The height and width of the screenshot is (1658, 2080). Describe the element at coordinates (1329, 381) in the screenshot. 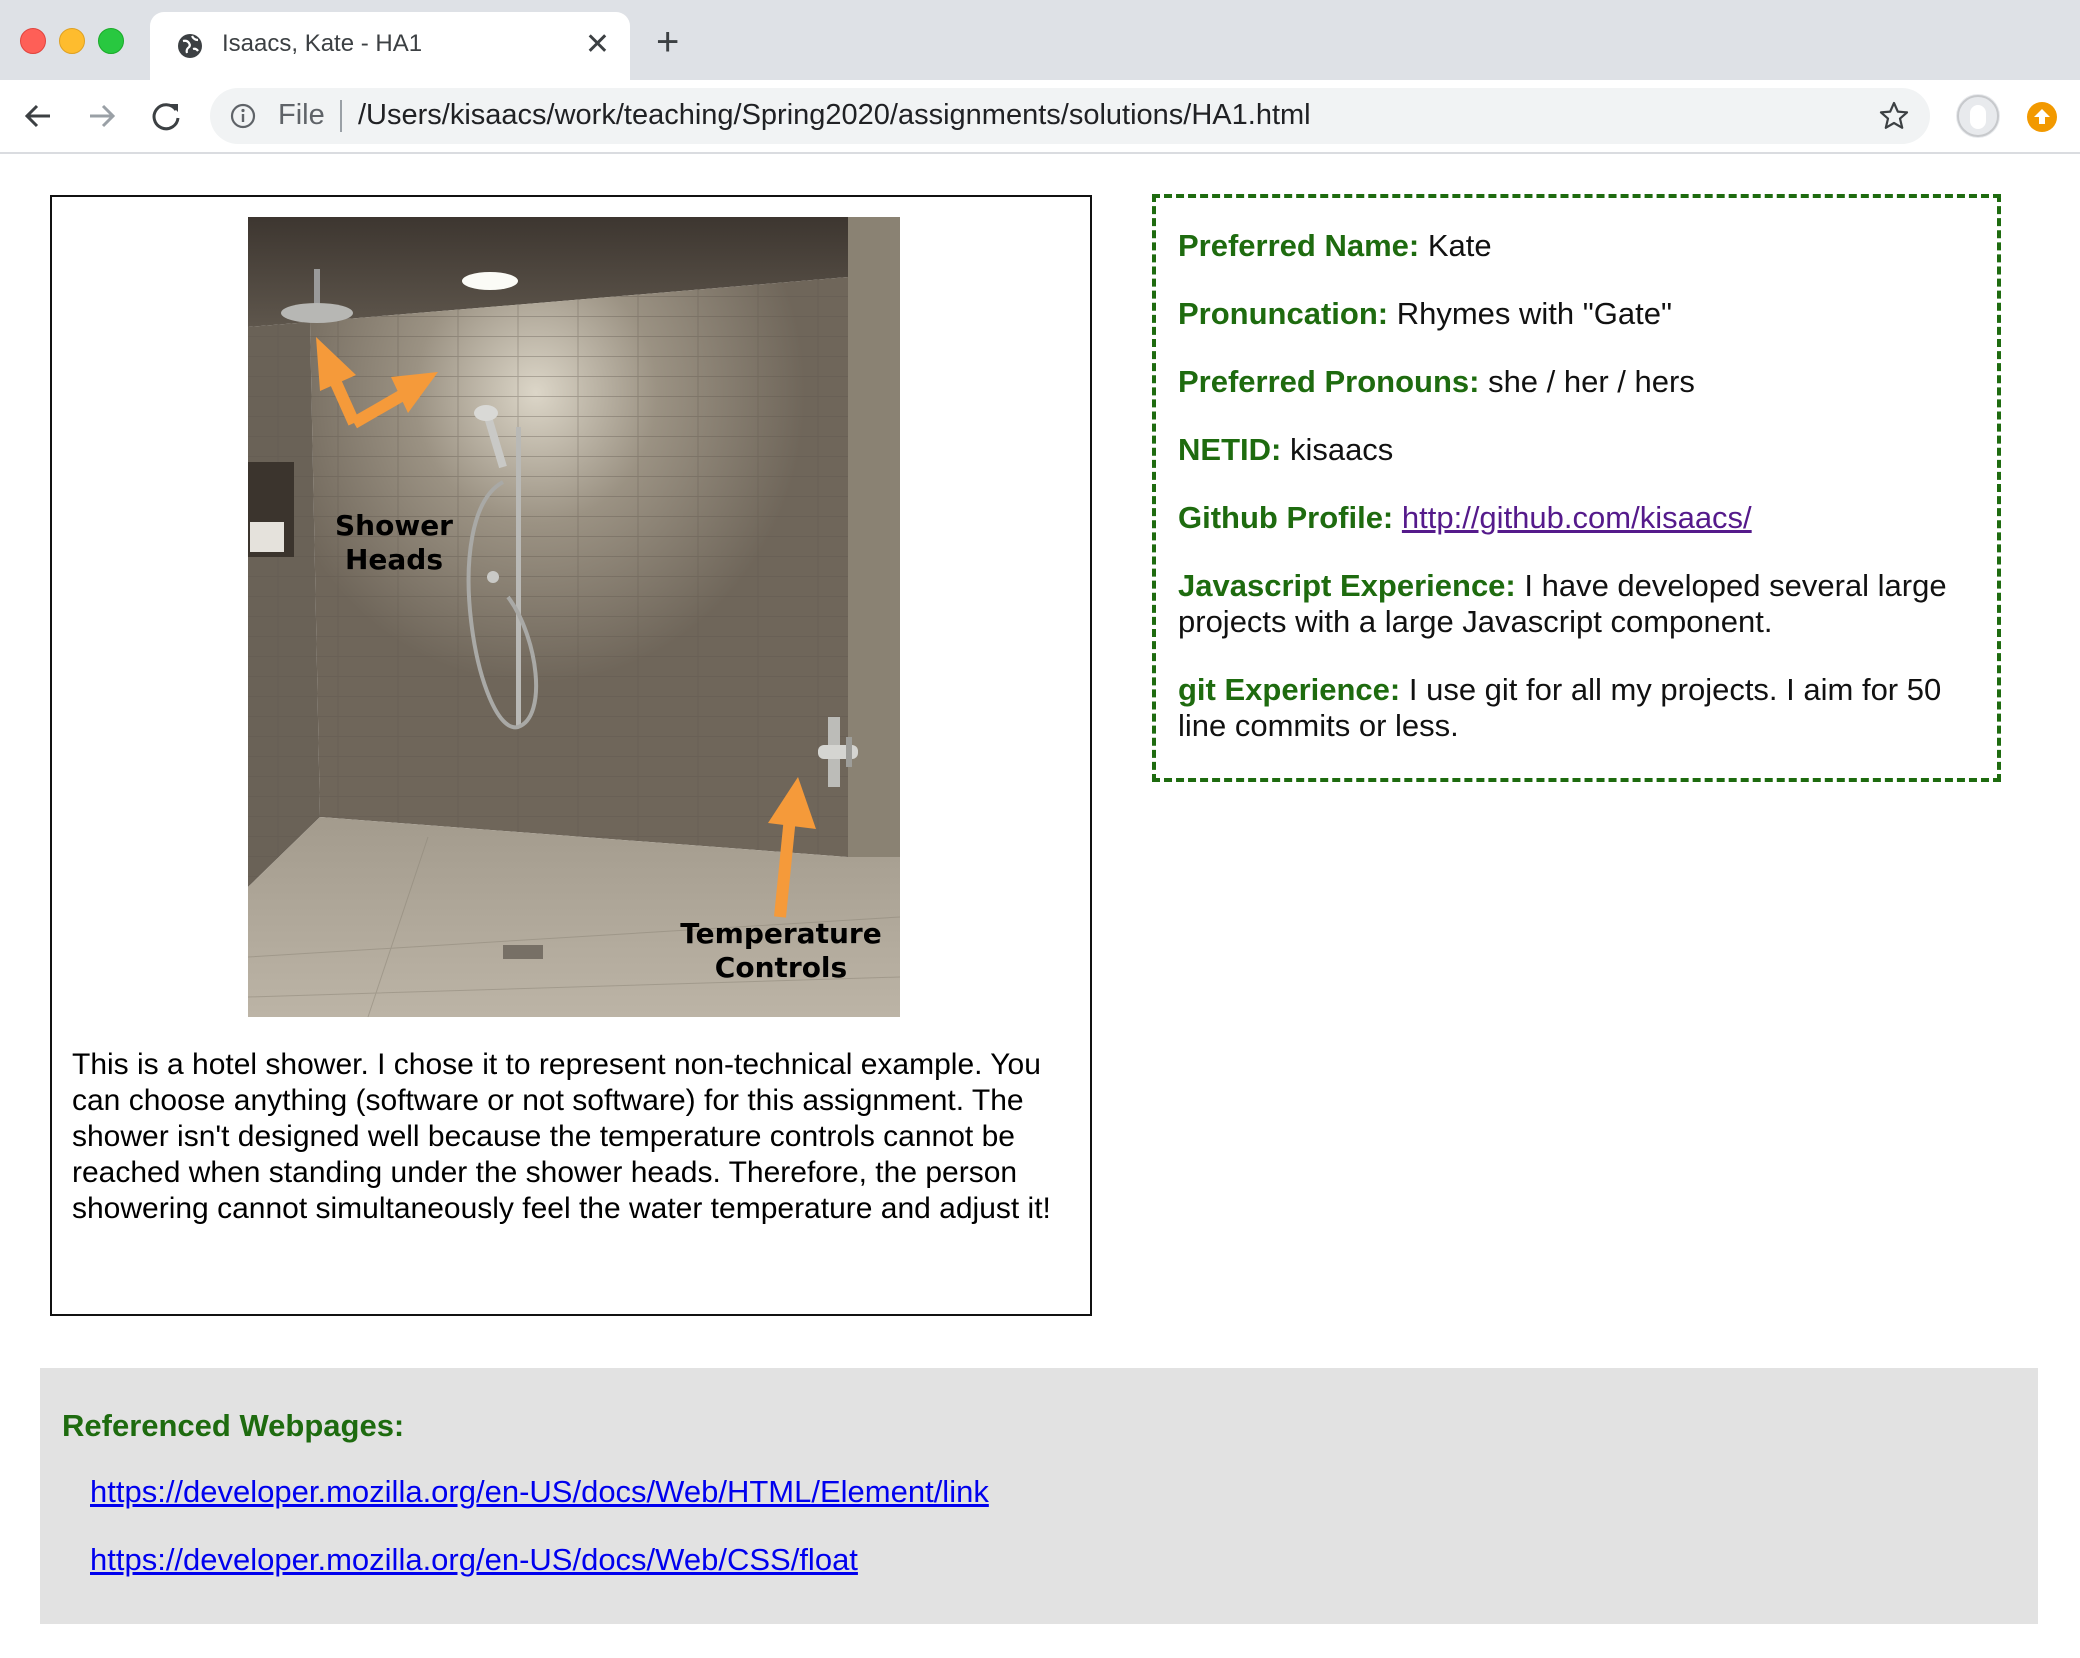

I see `field-label: Preferred Pronouns:` at that location.